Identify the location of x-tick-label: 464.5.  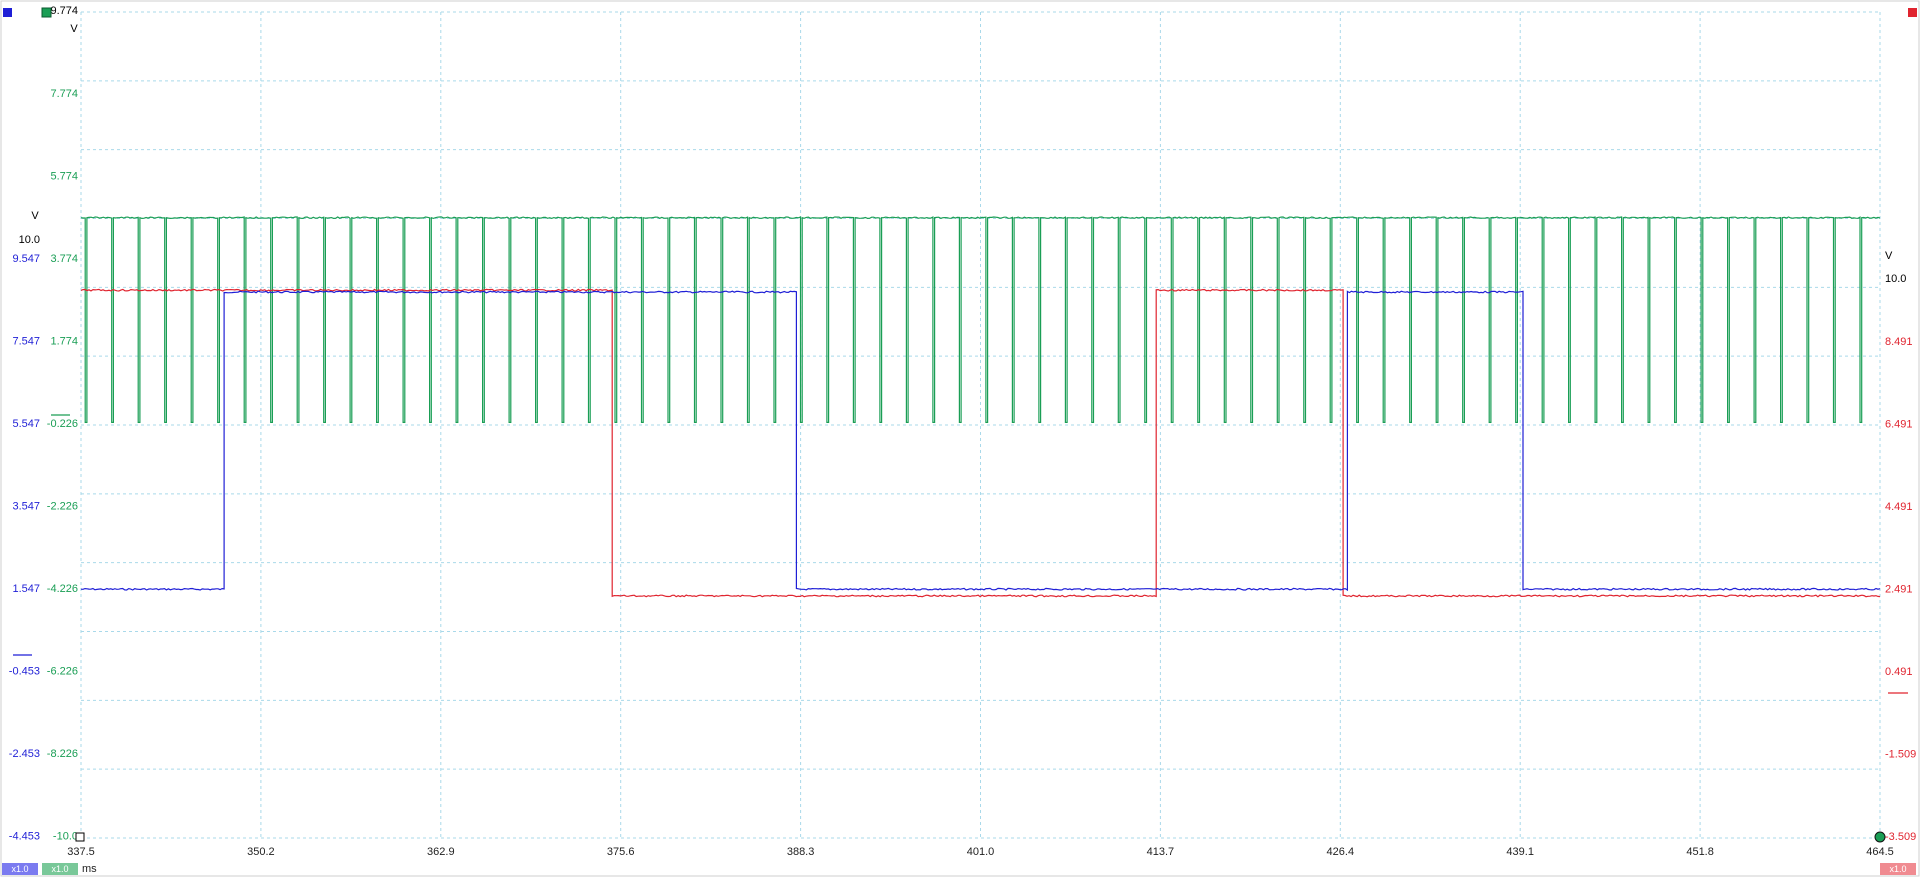
(1880, 852).